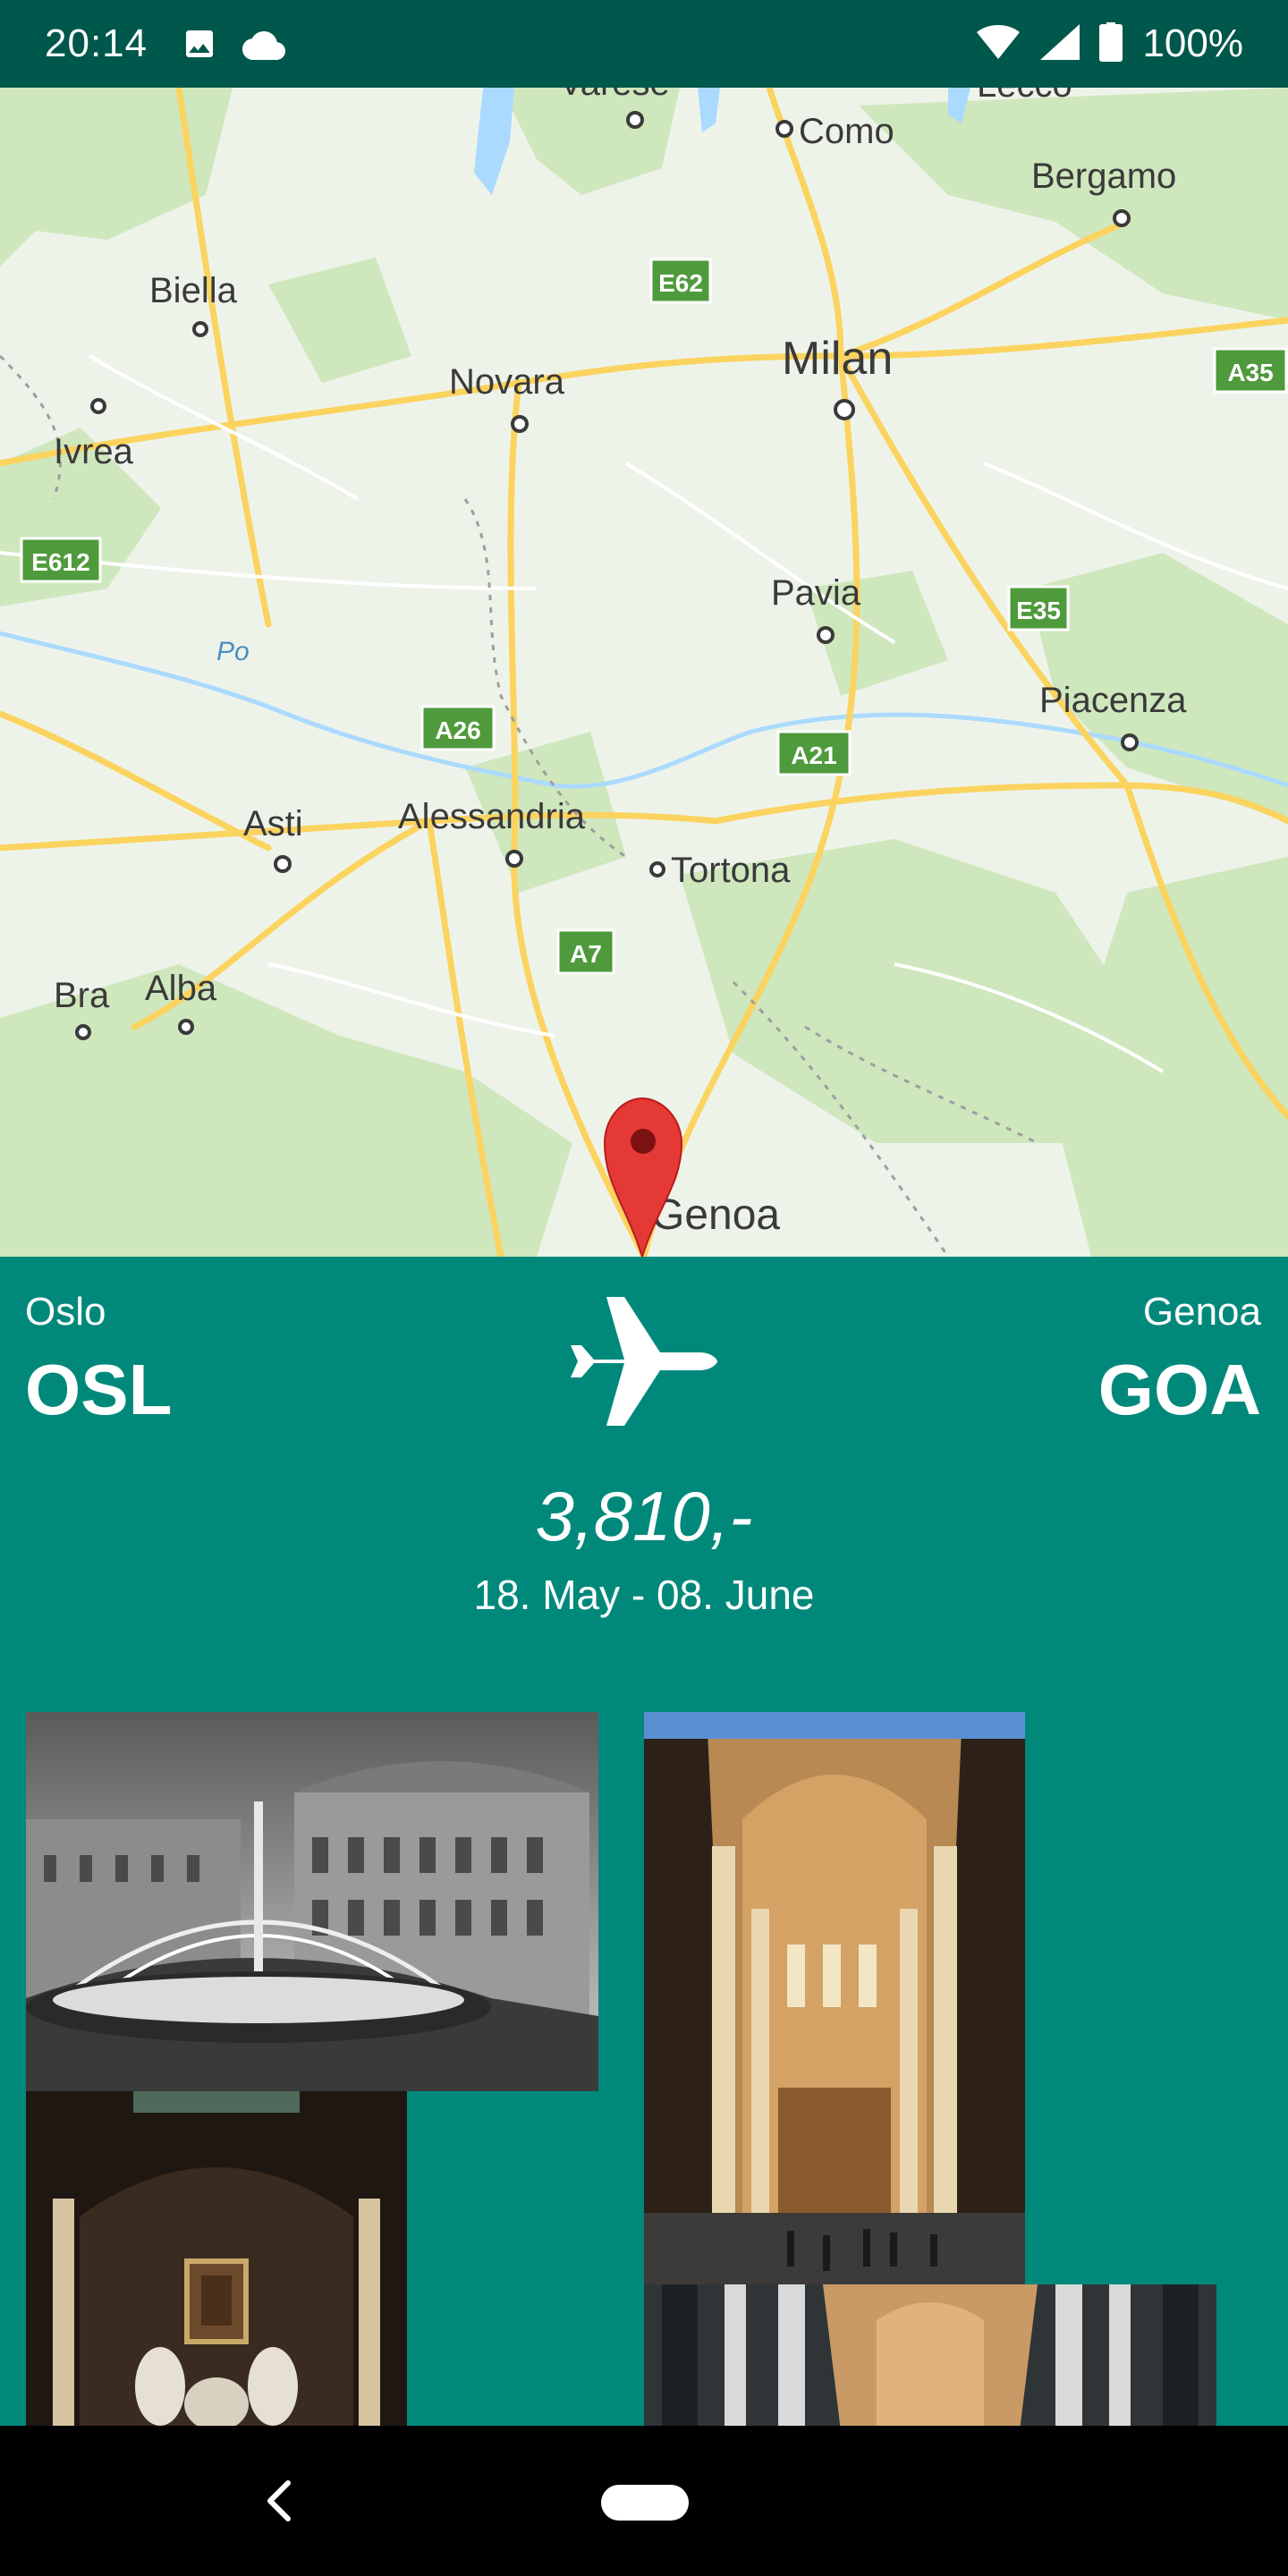 The image size is (1288, 2576). Describe the element at coordinates (193, 290) in the screenshot. I see `city-label: Biella` at that location.